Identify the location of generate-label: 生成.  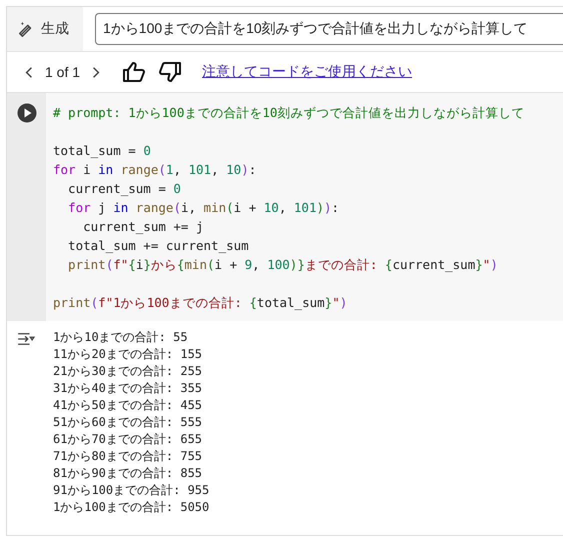
(55, 29).